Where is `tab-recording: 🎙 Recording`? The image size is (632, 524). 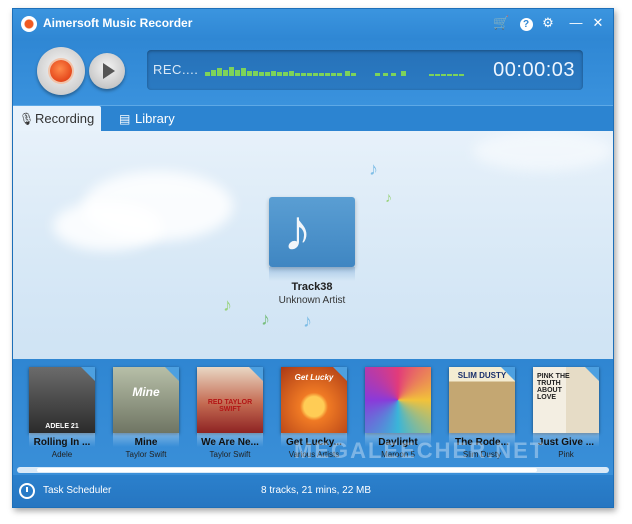 tab-recording: 🎙 Recording is located at coordinates (57, 119).